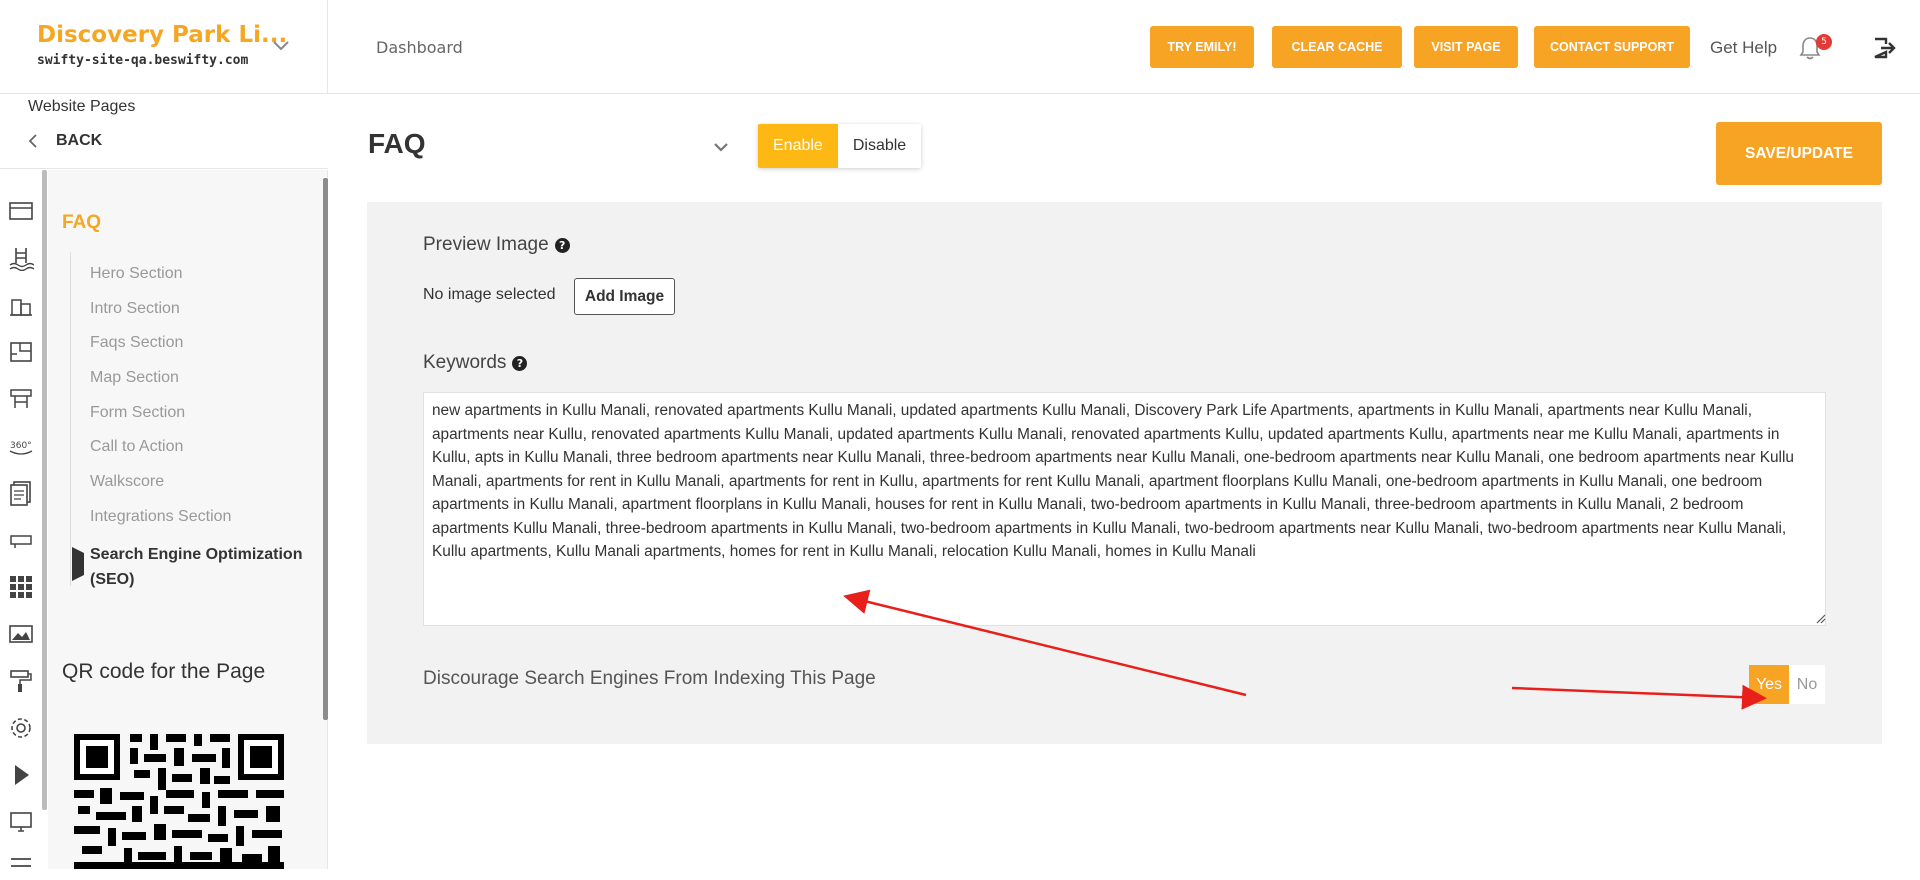 Image resolution: width=1920 pixels, height=880 pixels. Describe the element at coordinates (489, 294) in the screenshot. I see `no-image-text: No image selected` at that location.